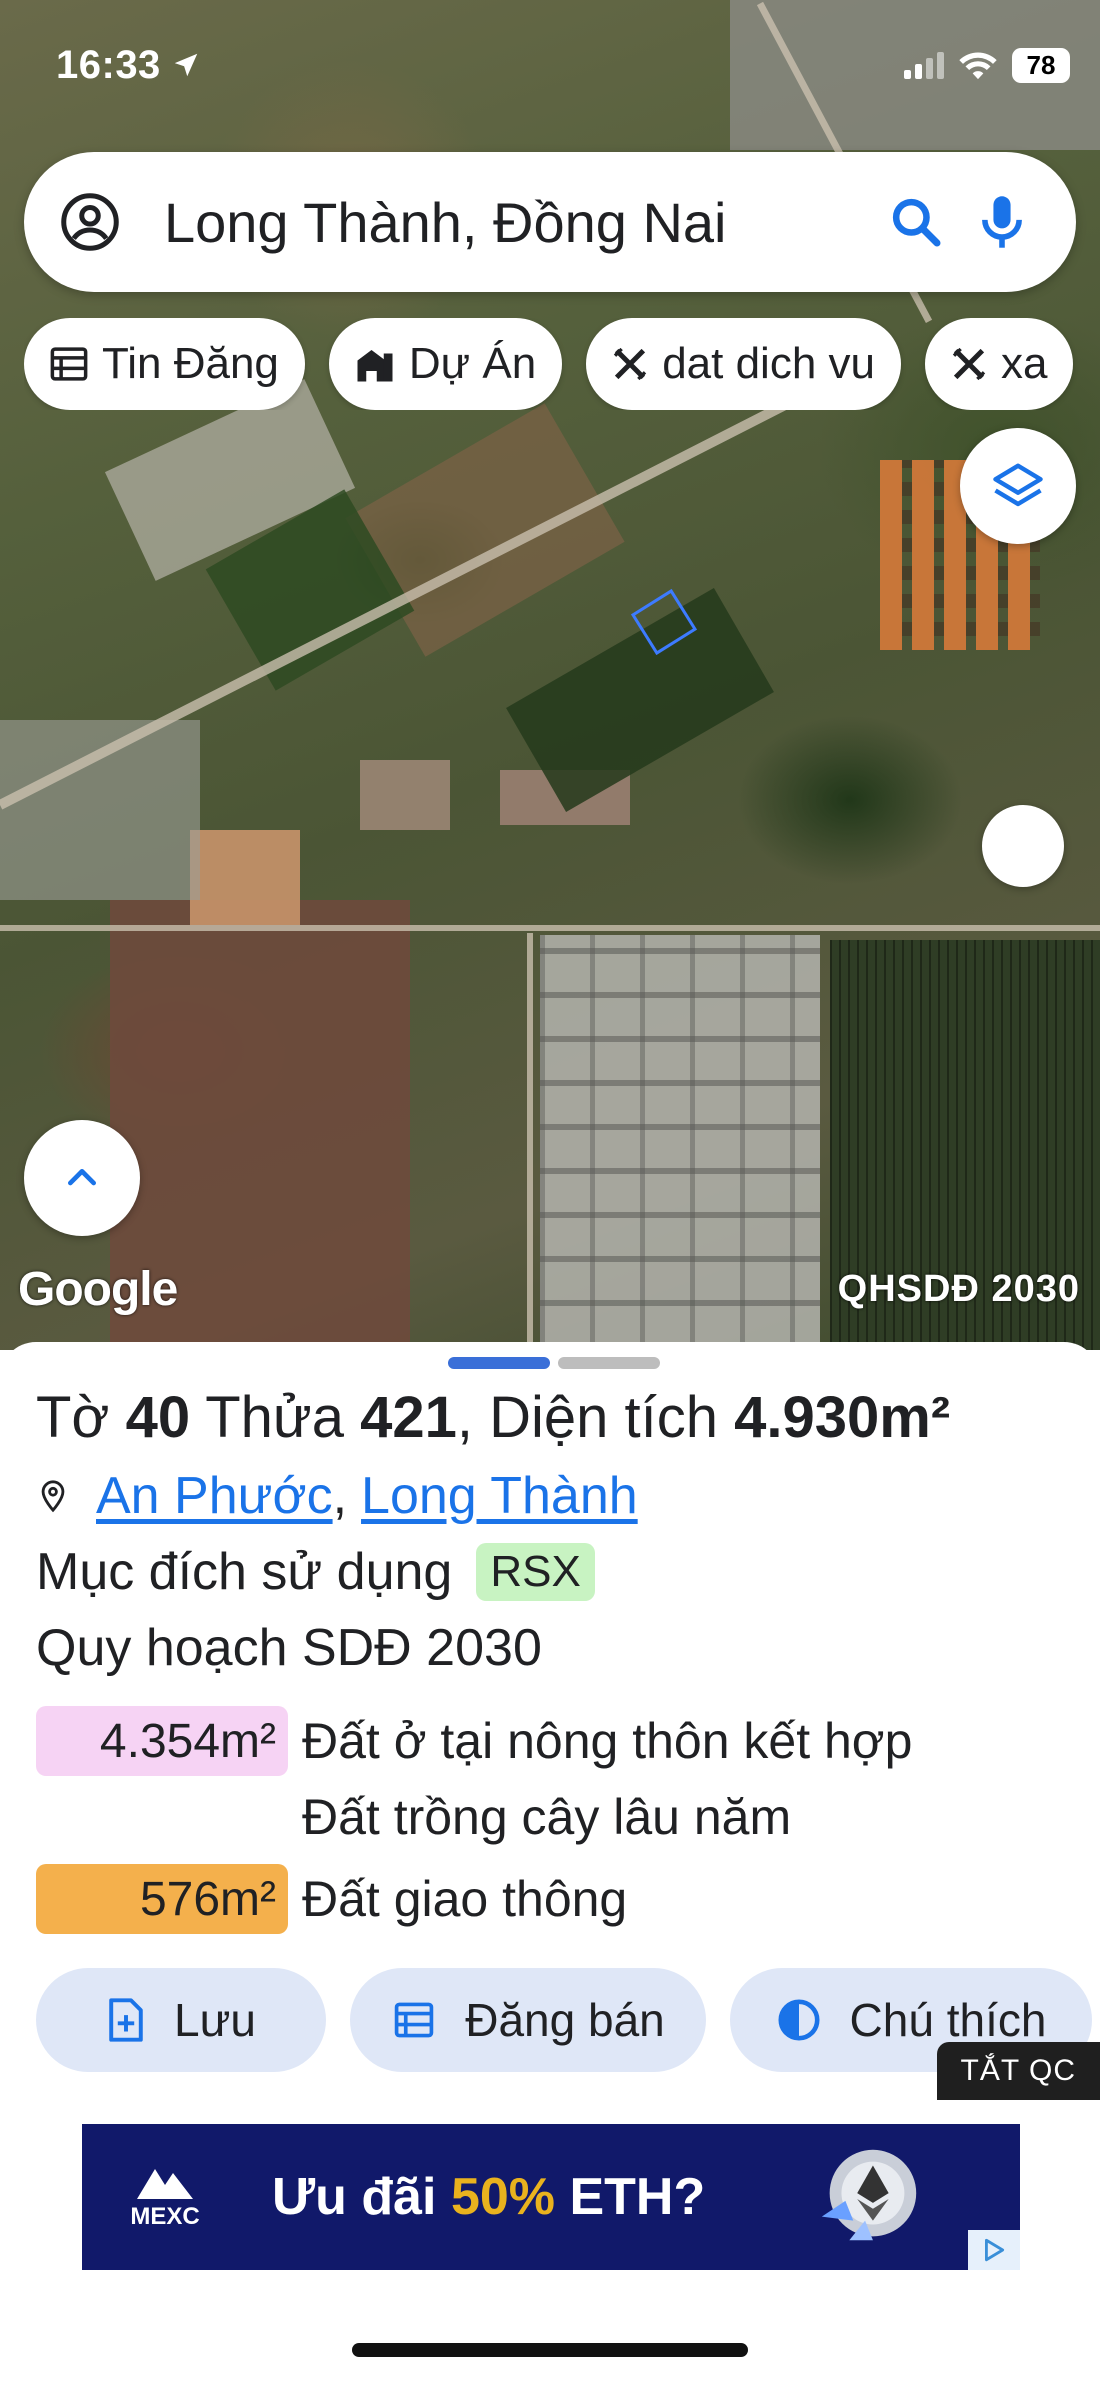 This screenshot has width=1100, height=2381. Describe the element at coordinates (289, 1648) in the screenshot. I see `planning-heading: Quy hoạch SDĐ 2030` at that location.